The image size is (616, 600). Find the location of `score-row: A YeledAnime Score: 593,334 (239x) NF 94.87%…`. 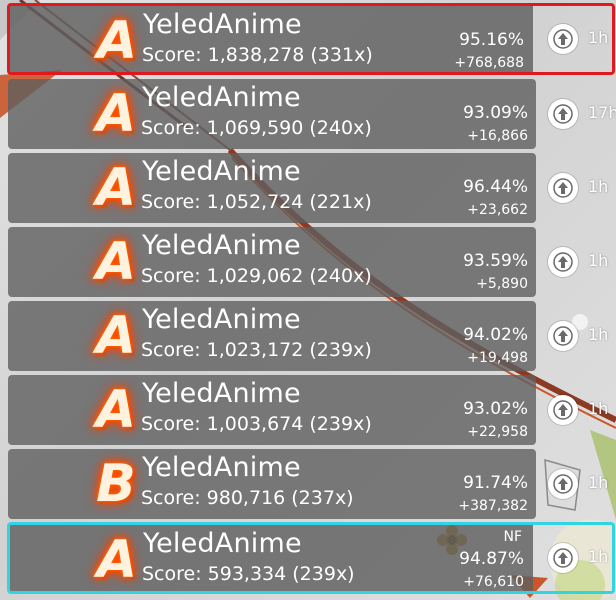

score-row: A YeledAnime Score: 593,334 (239x) NF 94.87%… is located at coordinates (311, 558).